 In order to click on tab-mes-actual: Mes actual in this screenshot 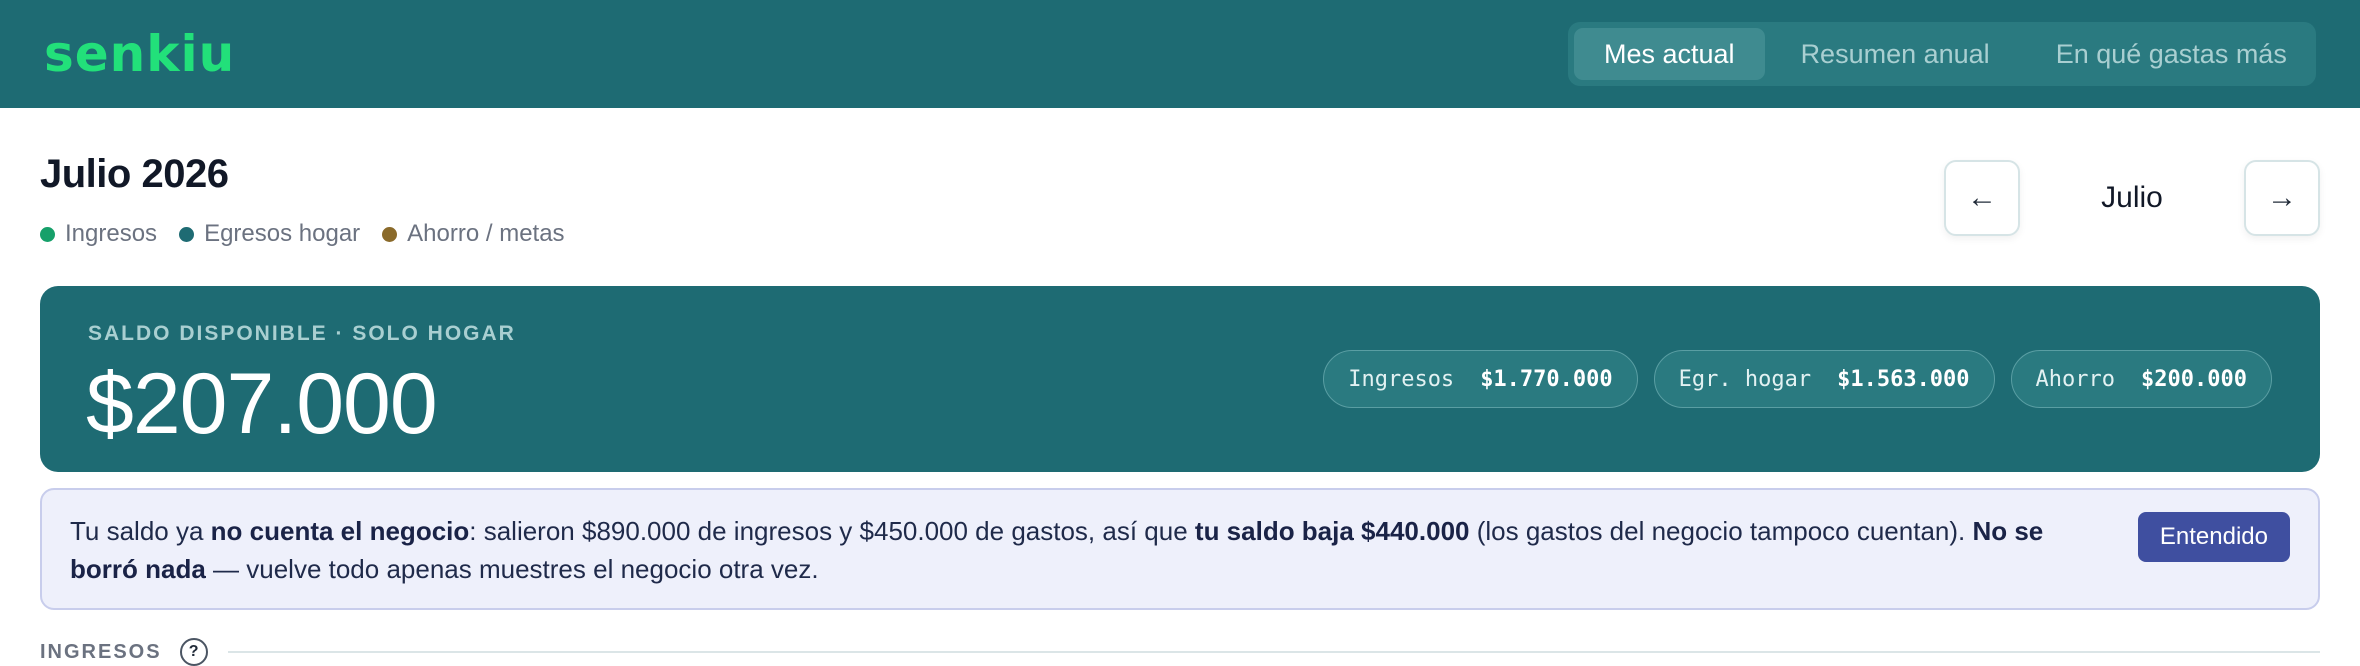, I will do `click(1669, 54)`.